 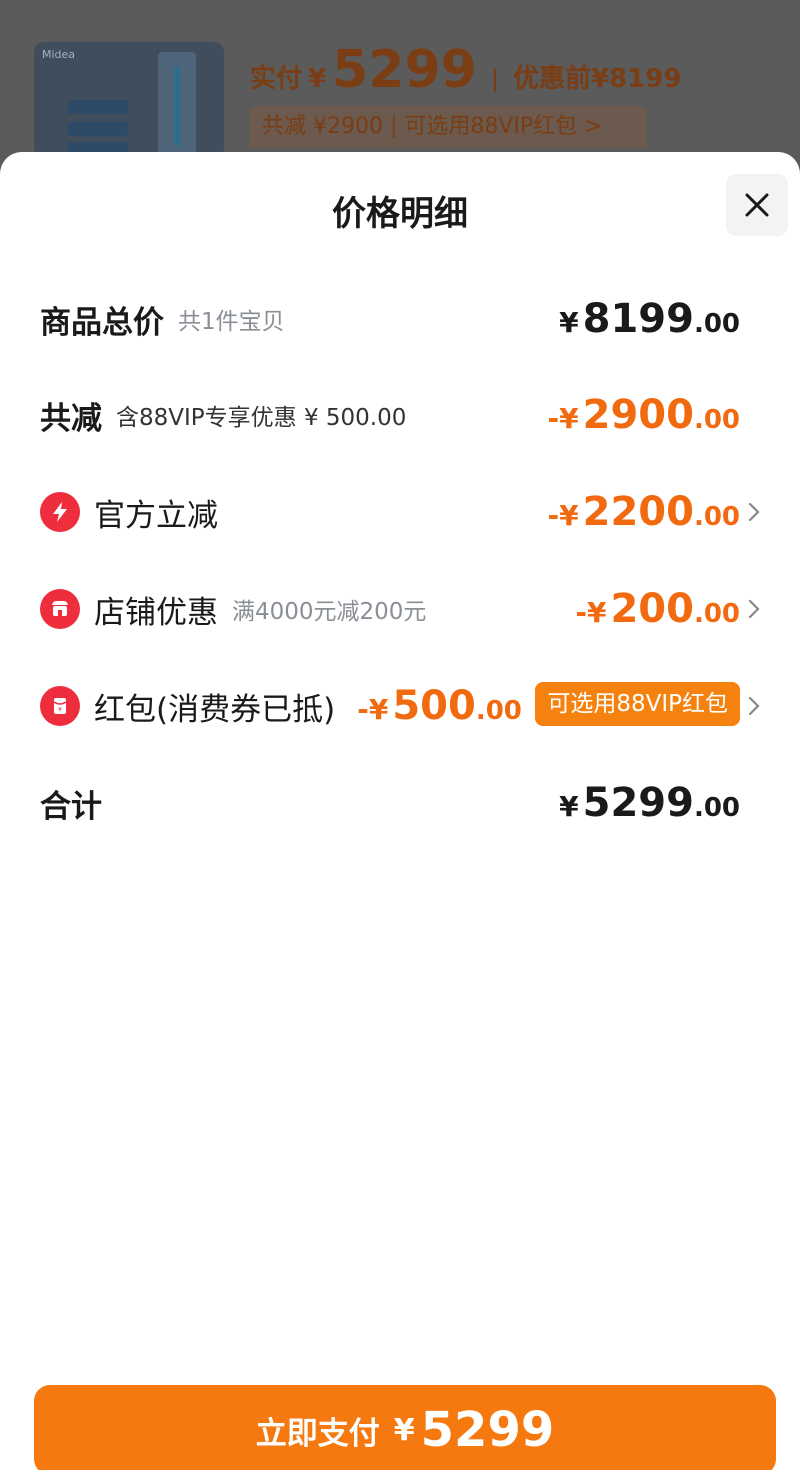 I want to click on amount: ¥ 8199 .00, so click(x=649, y=319).